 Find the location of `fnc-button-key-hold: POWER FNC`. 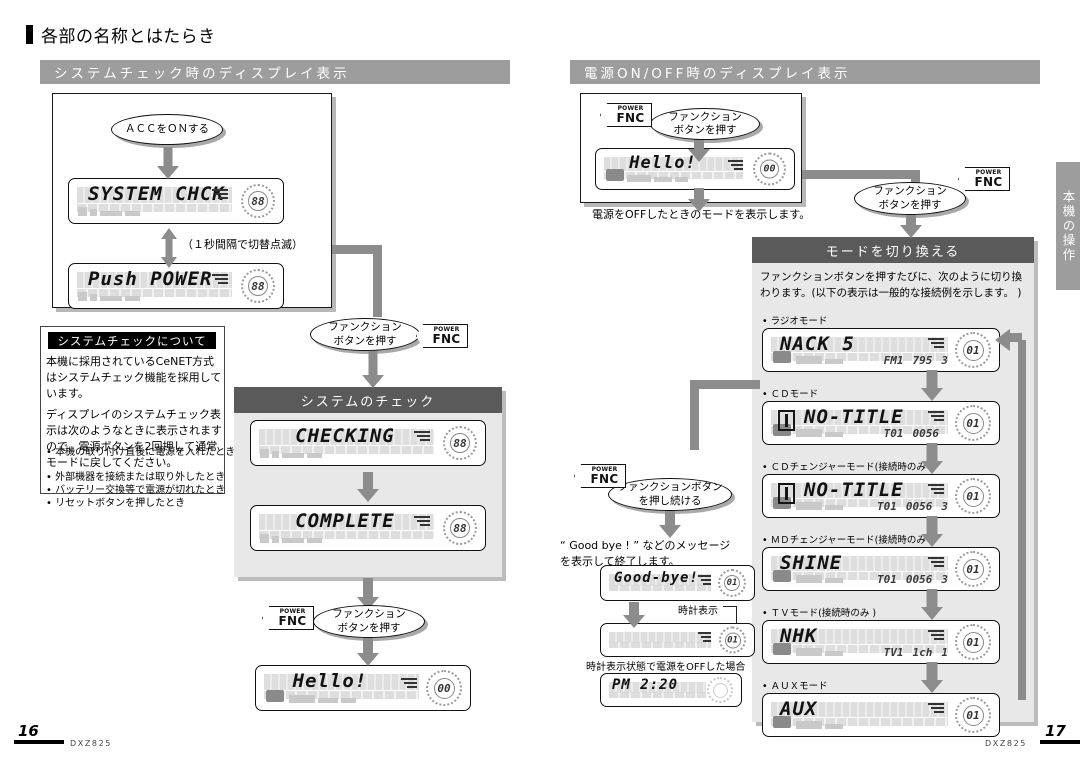

fnc-button-key-hold: POWER FNC is located at coordinates (600, 476).